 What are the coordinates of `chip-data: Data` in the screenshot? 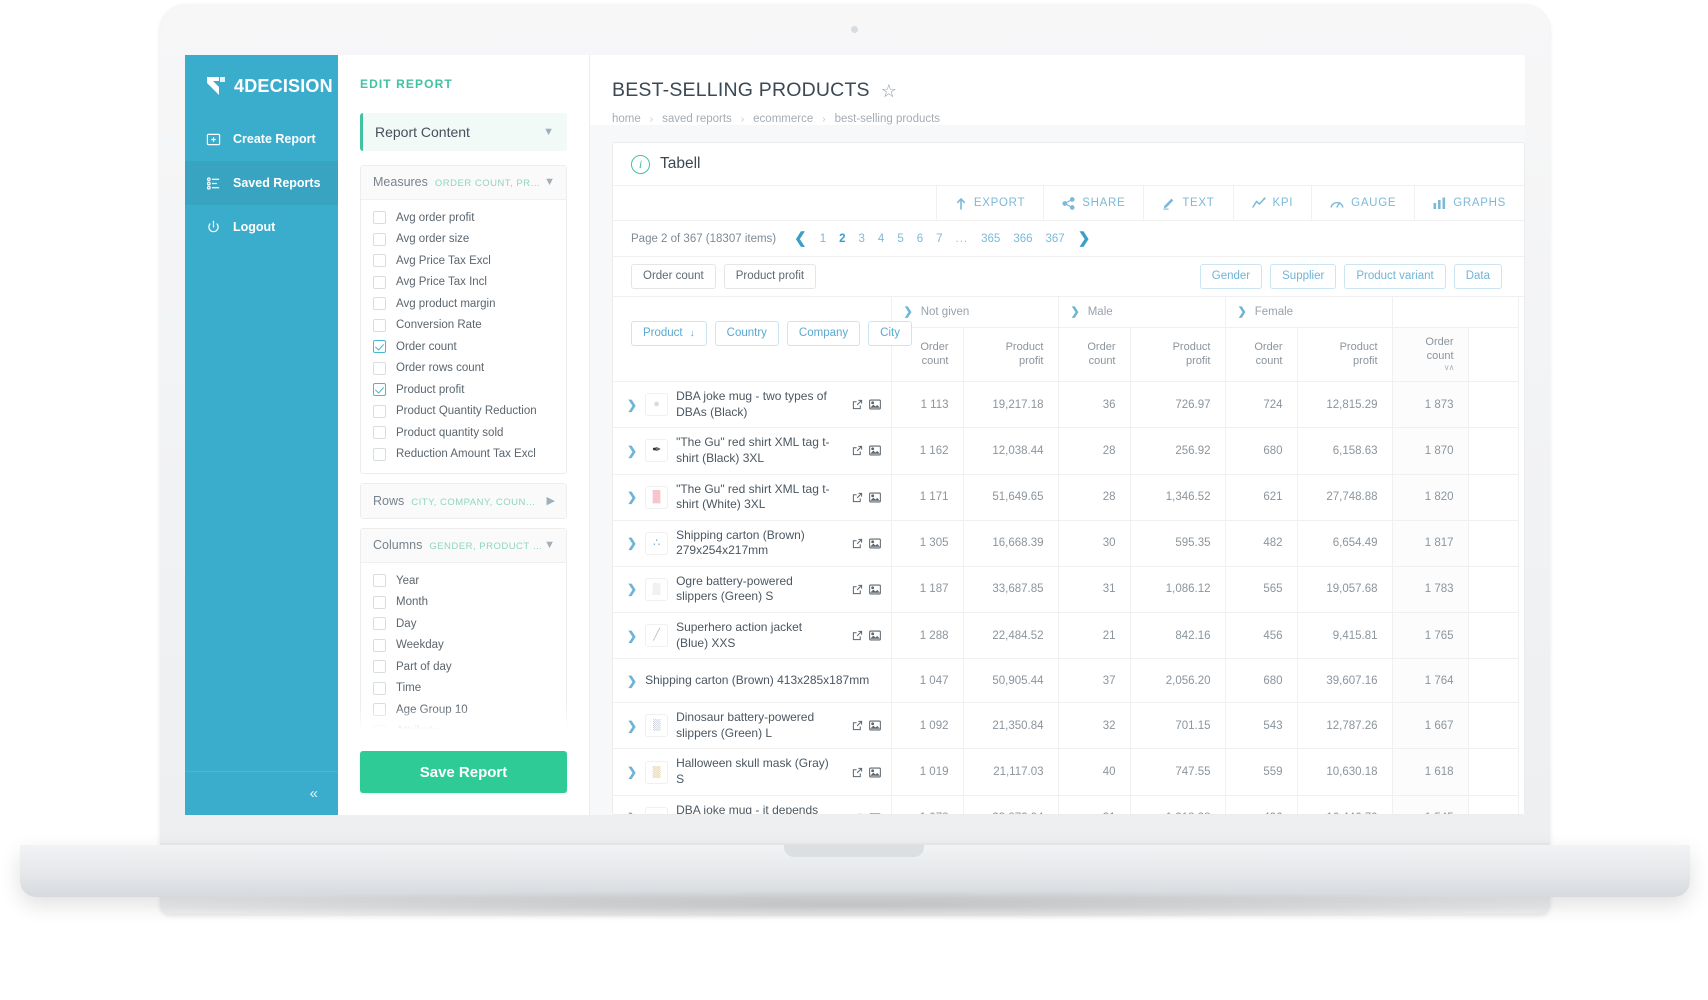 It's located at (1477, 276).